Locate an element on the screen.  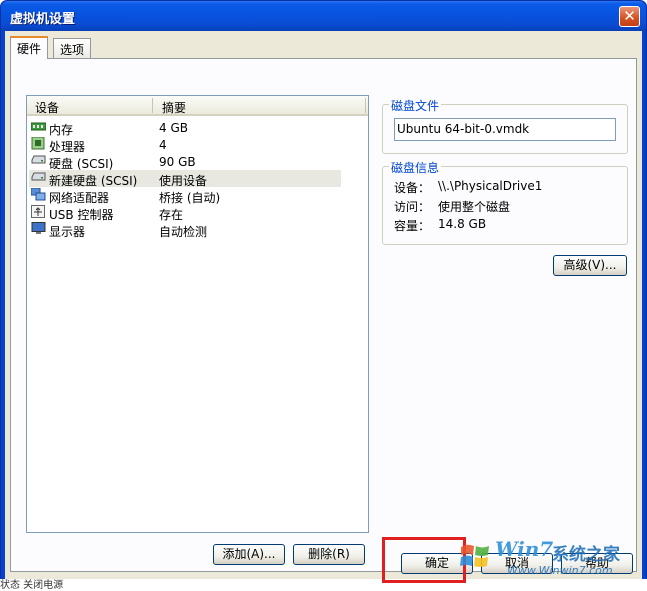
windows-logo-icon is located at coordinates (474, 555).